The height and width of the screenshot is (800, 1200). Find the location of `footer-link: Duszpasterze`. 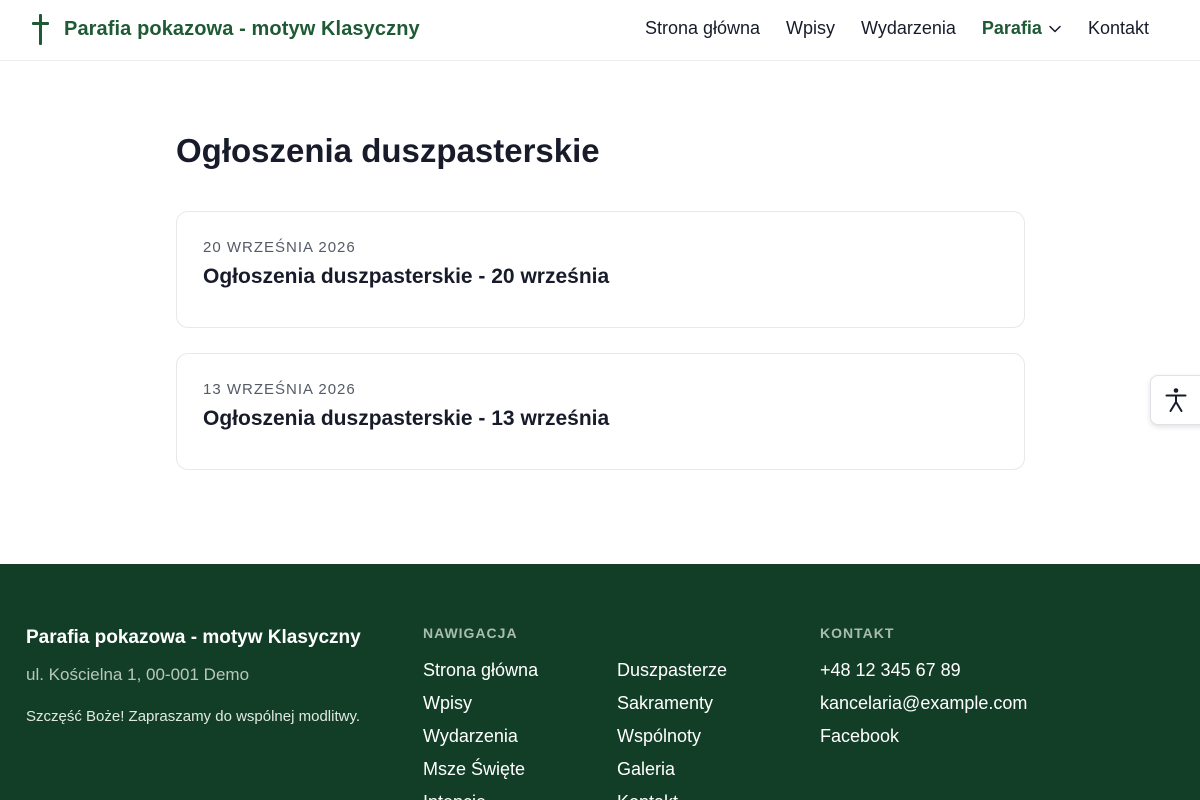

footer-link: Duszpasterze is located at coordinates (672, 675).